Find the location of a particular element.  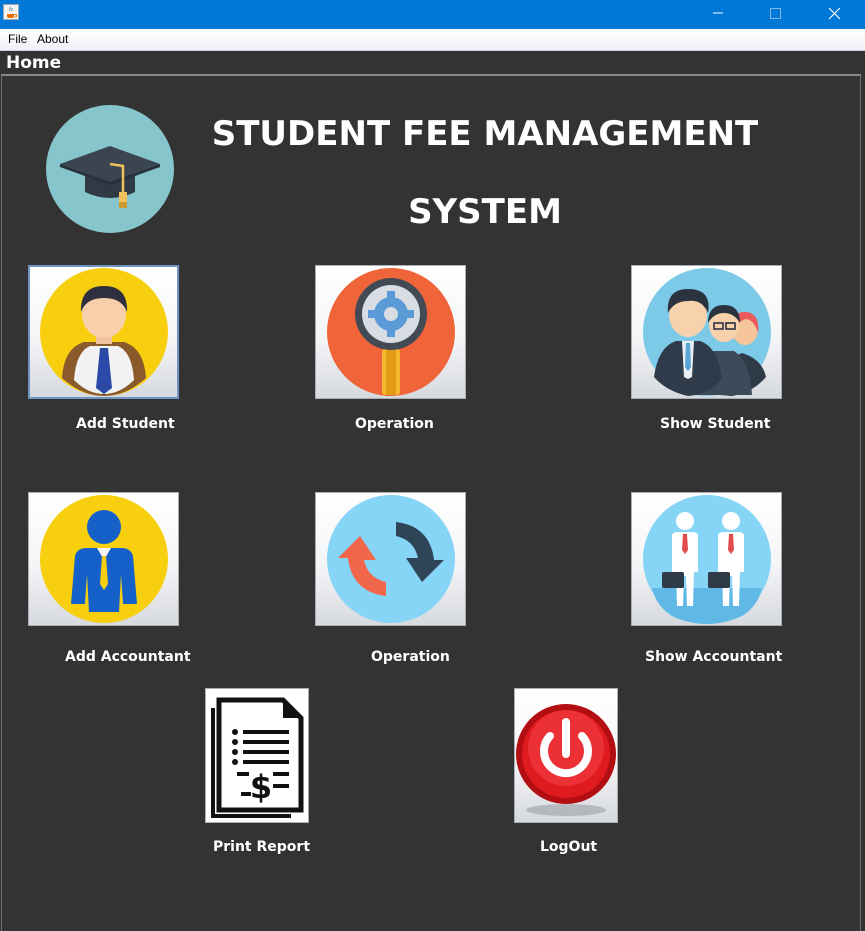

minimize-icon is located at coordinates (718, 13).